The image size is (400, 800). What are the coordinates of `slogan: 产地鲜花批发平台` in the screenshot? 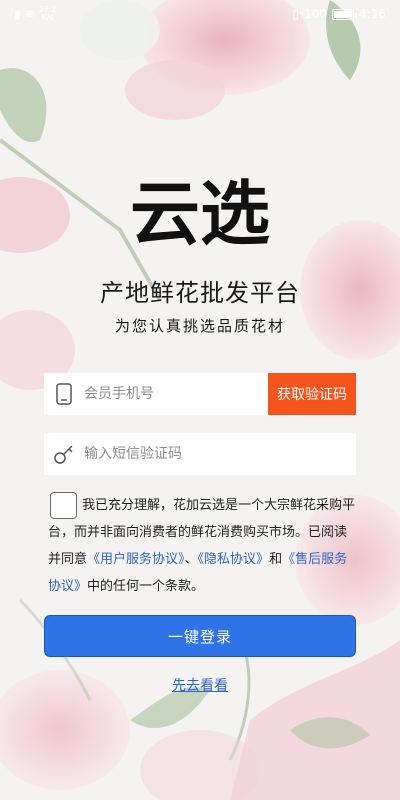 It's located at (200, 293).